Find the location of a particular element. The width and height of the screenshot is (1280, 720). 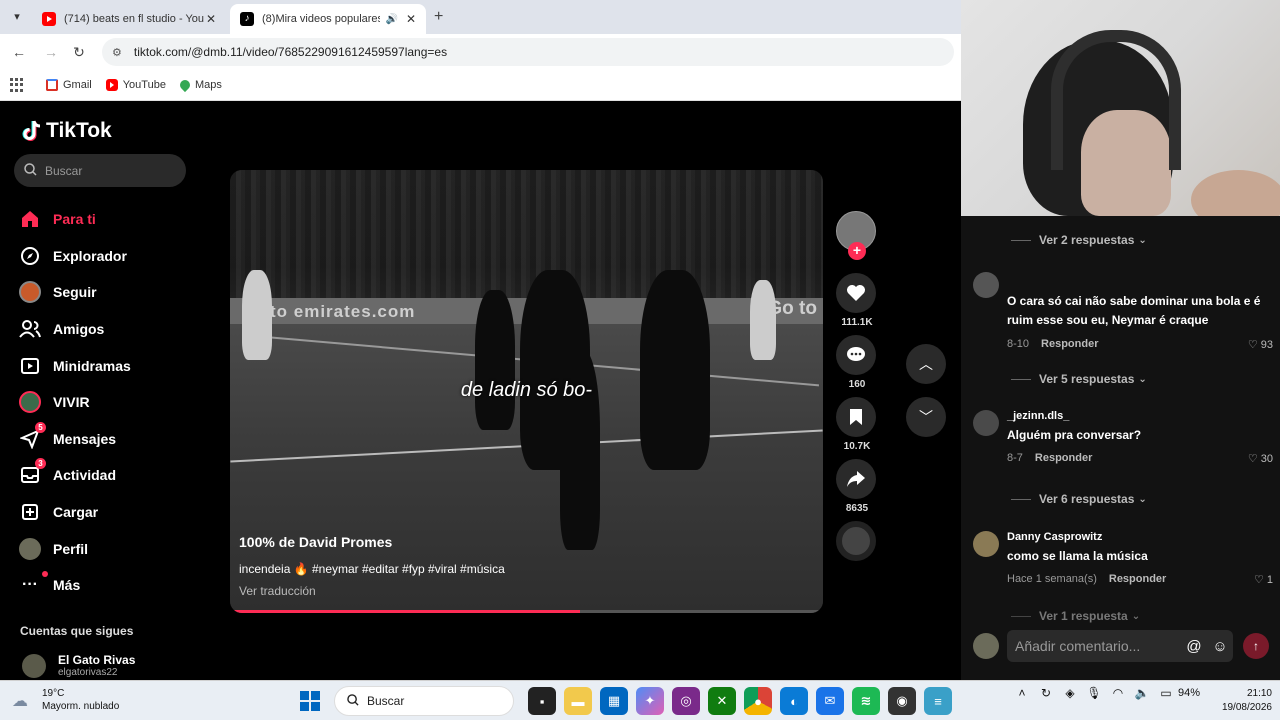

video-author: 100% de David Promes is located at coordinates (315, 542).